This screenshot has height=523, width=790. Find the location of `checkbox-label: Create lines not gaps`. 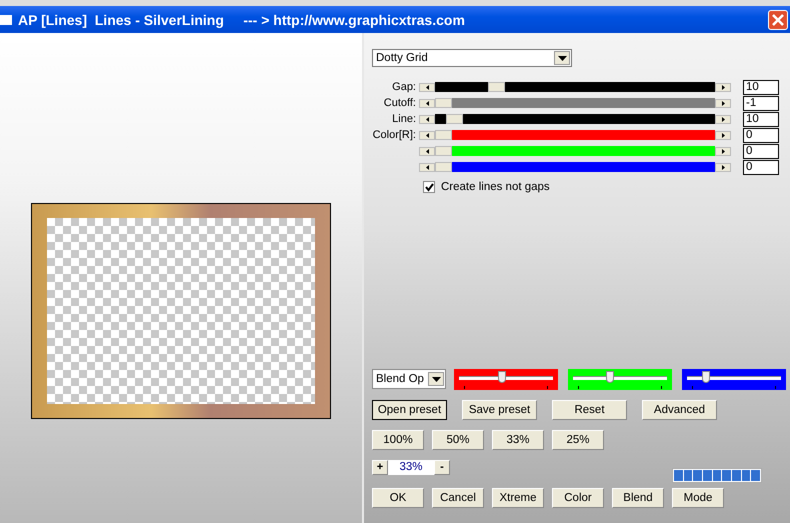

checkbox-label: Create lines not gaps is located at coordinates (495, 187).